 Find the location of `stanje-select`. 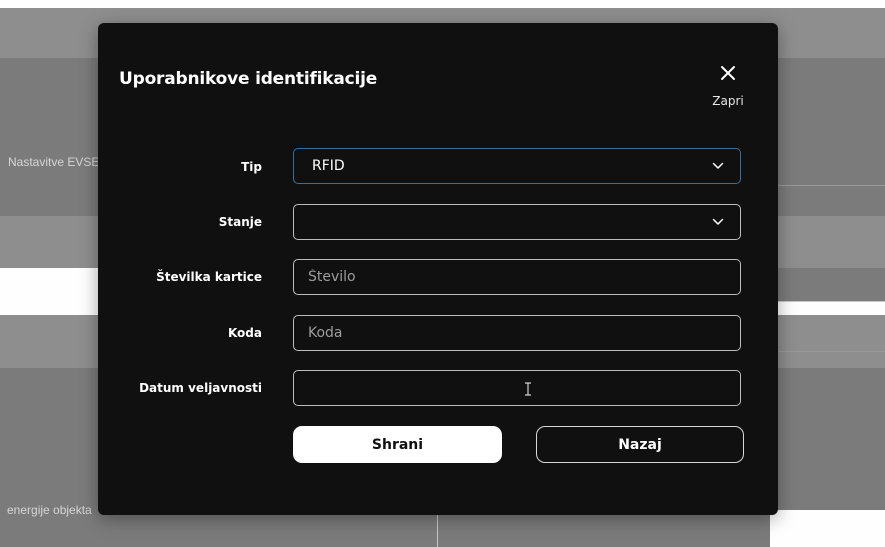

stanje-select is located at coordinates (517, 222).